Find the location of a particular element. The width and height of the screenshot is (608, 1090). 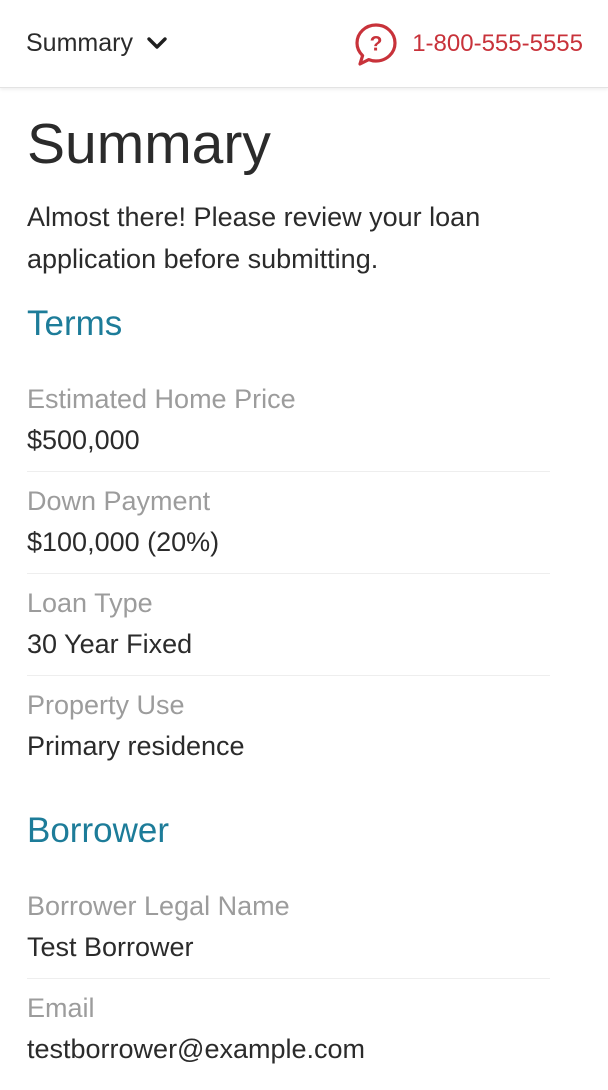

field-value: $100,000 (20%) is located at coordinates (123, 542).